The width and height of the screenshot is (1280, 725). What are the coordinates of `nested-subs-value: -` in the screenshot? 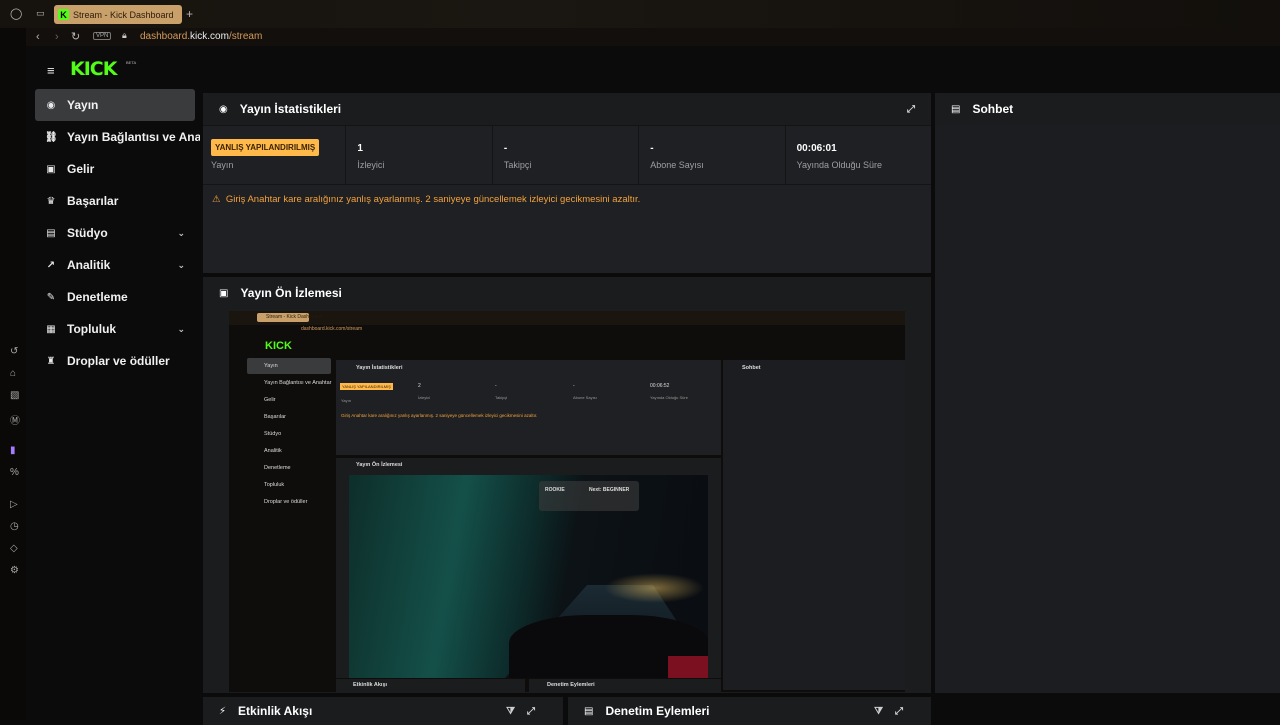 It's located at (574, 386).